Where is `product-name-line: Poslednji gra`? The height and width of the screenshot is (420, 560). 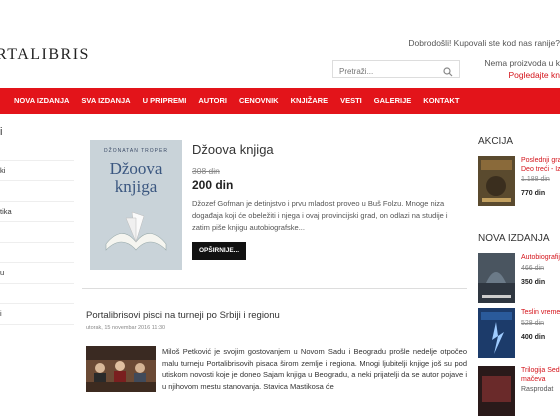 product-name-line: Poslednji gra is located at coordinates (540, 160).